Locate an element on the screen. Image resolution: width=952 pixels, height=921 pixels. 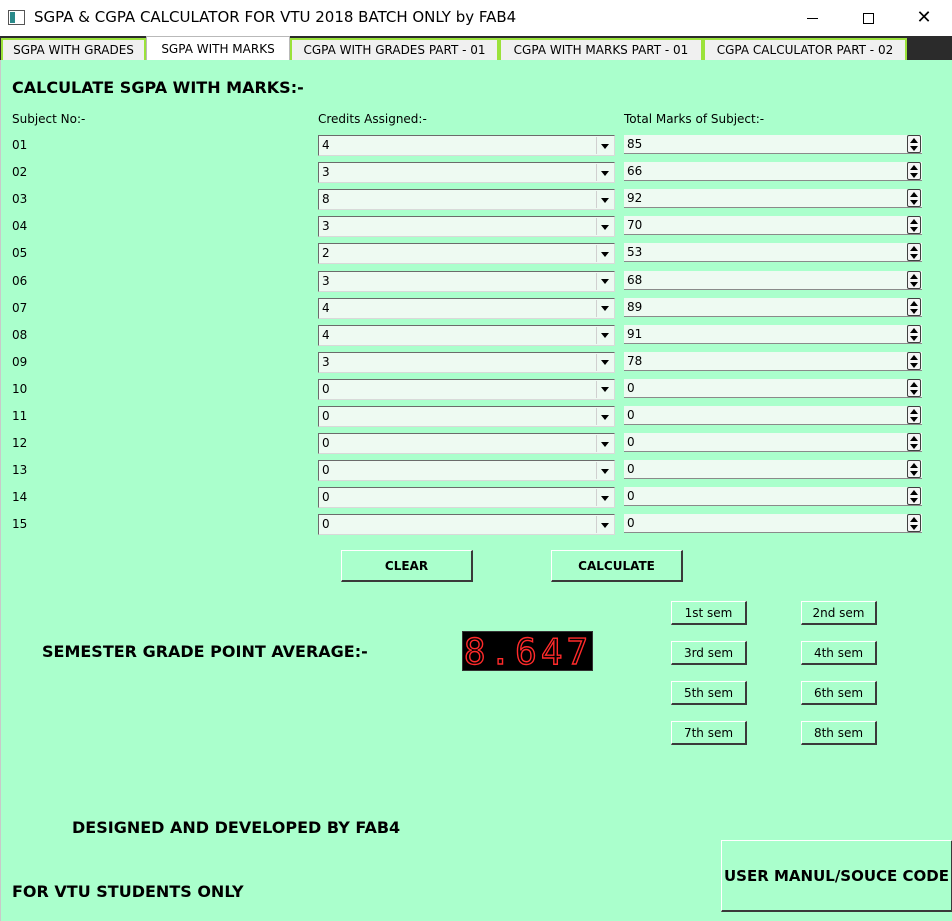
tab-cgpa-with-grades-part-01: CGPA WITH GRADES PART - 01 is located at coordinates (394, 49).